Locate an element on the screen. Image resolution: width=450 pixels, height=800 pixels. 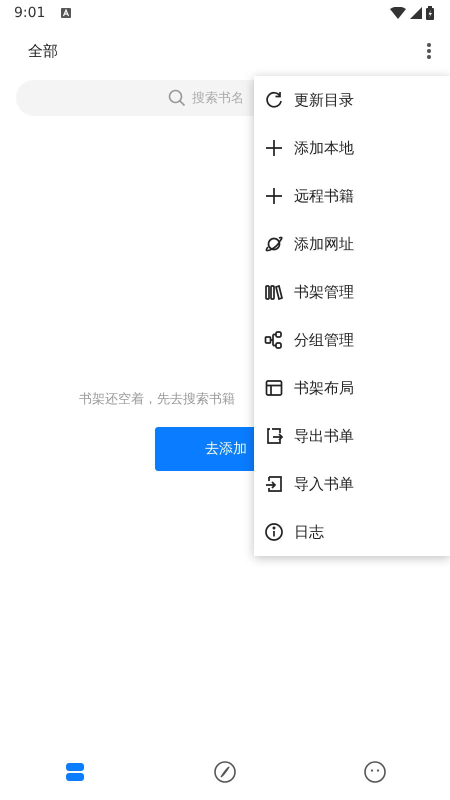
empty-message: 书架还空着，先去搜索书籍 is located at coordinates (156, 399).